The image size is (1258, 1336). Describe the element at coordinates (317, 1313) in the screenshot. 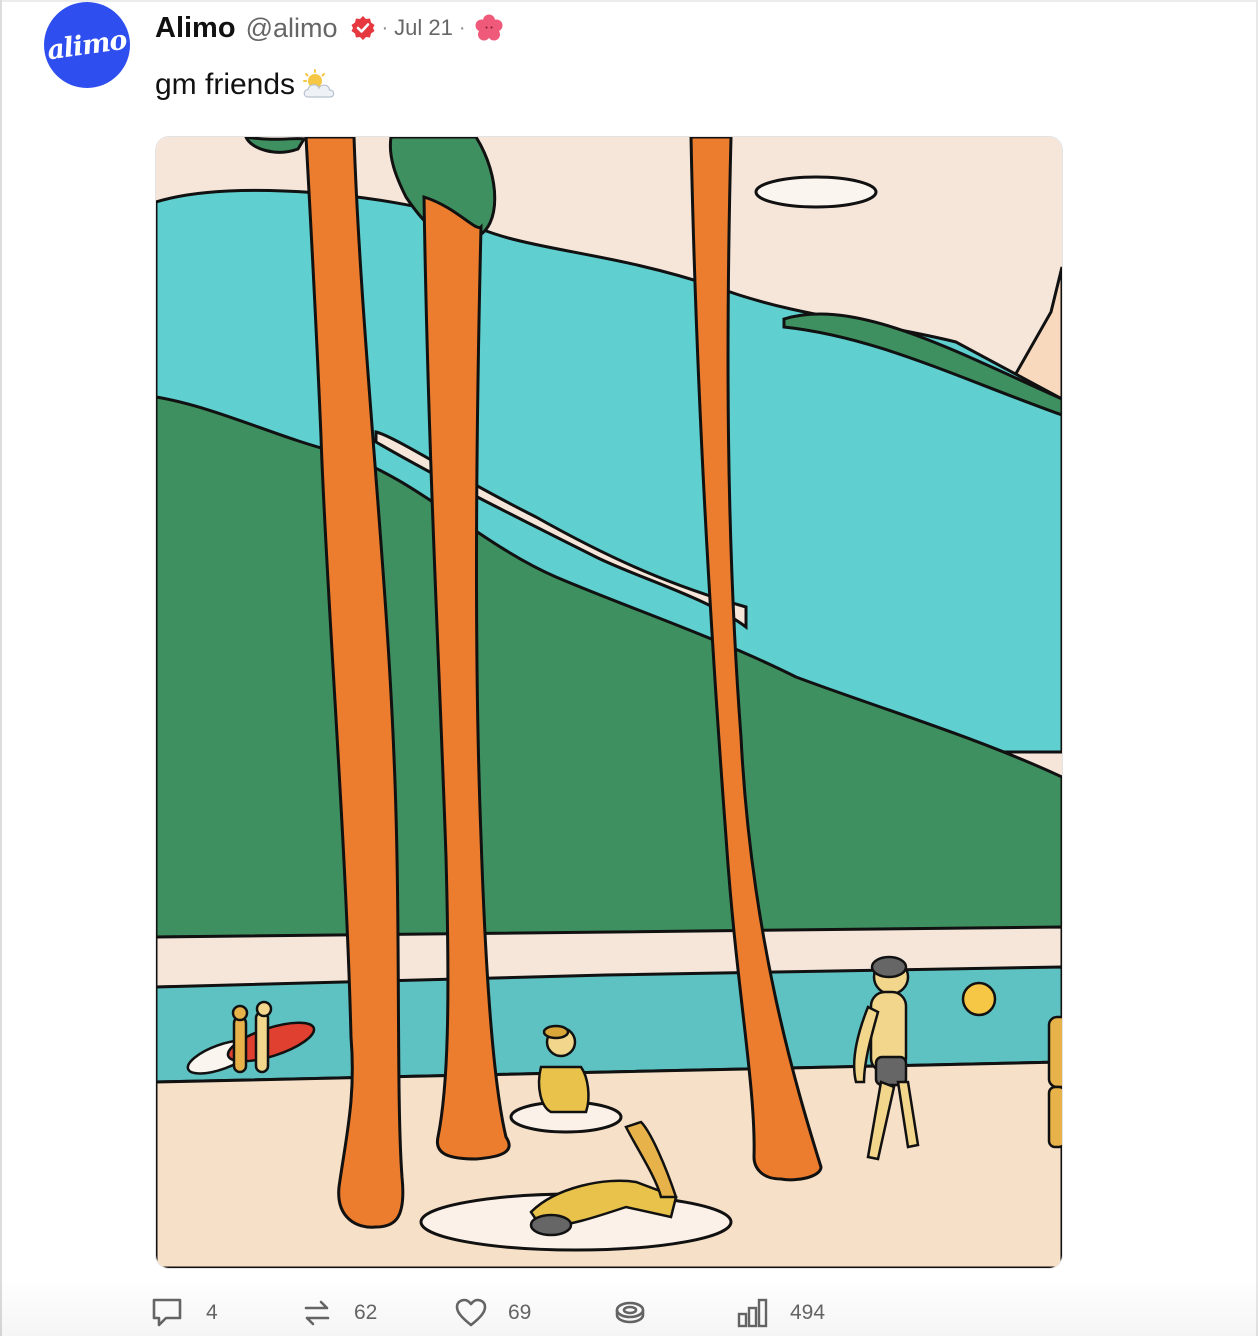

I see `recast-icon` at that location.